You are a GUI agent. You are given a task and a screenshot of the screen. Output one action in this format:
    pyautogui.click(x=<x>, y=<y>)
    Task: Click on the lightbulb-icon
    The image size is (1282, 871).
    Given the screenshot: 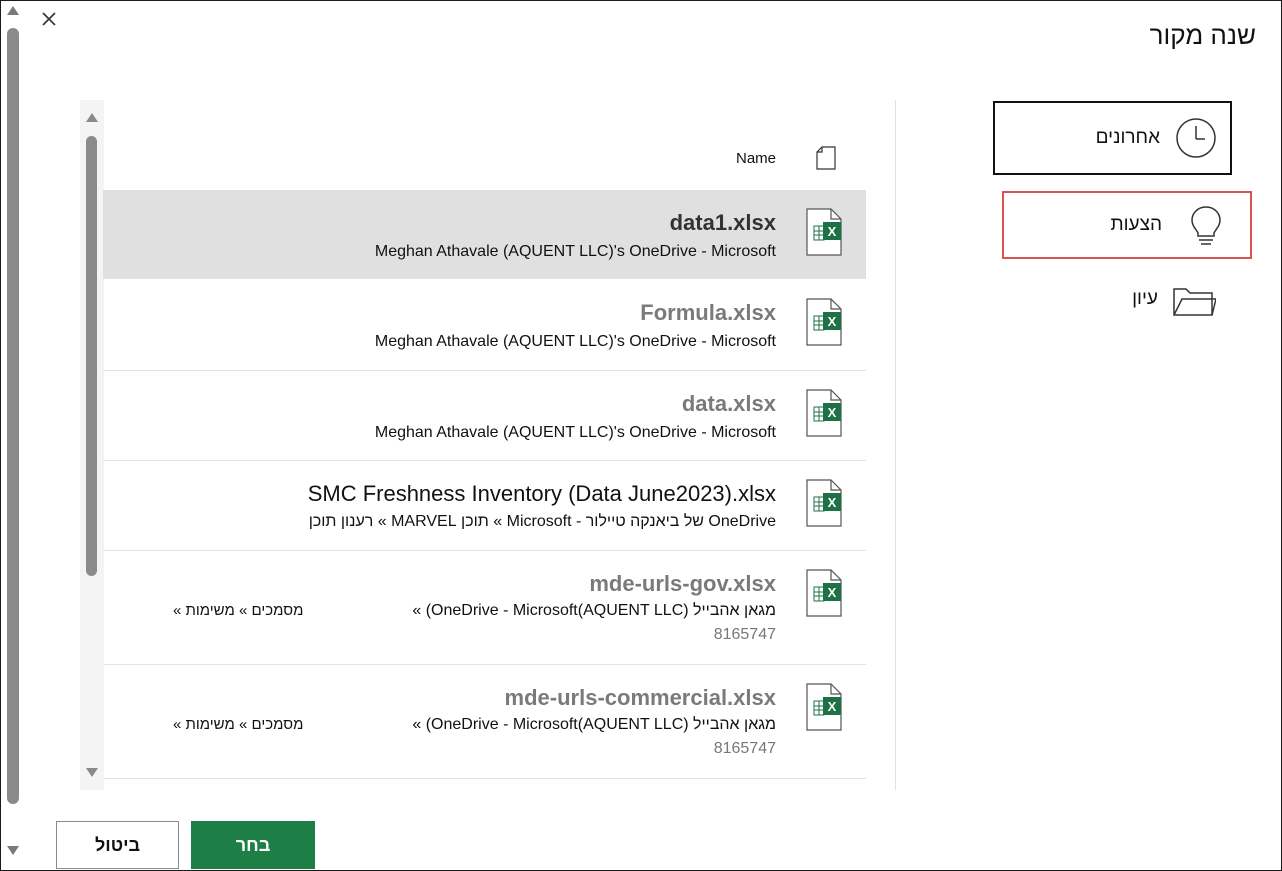 What is the action you would take?
    pyautogui.click(x=1206, y=225)
    